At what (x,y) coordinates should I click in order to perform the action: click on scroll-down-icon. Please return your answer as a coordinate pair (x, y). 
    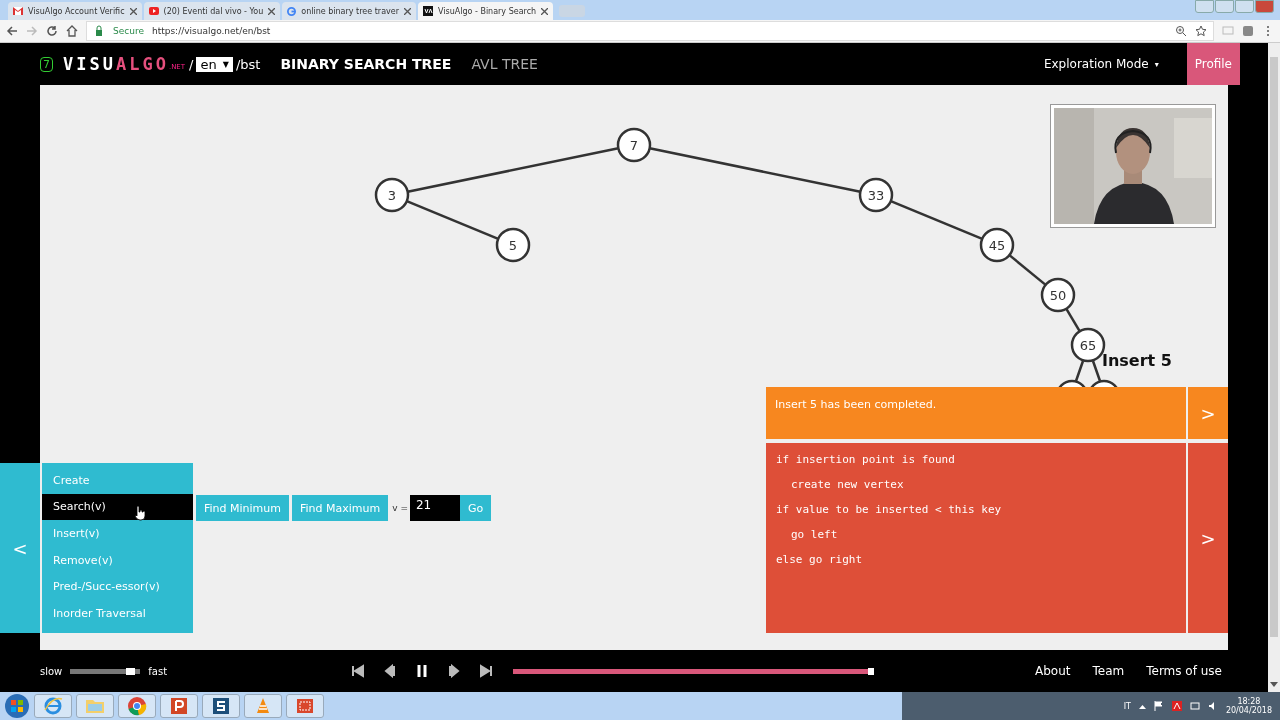
    Looking at the image, I should click on (1274, 685).